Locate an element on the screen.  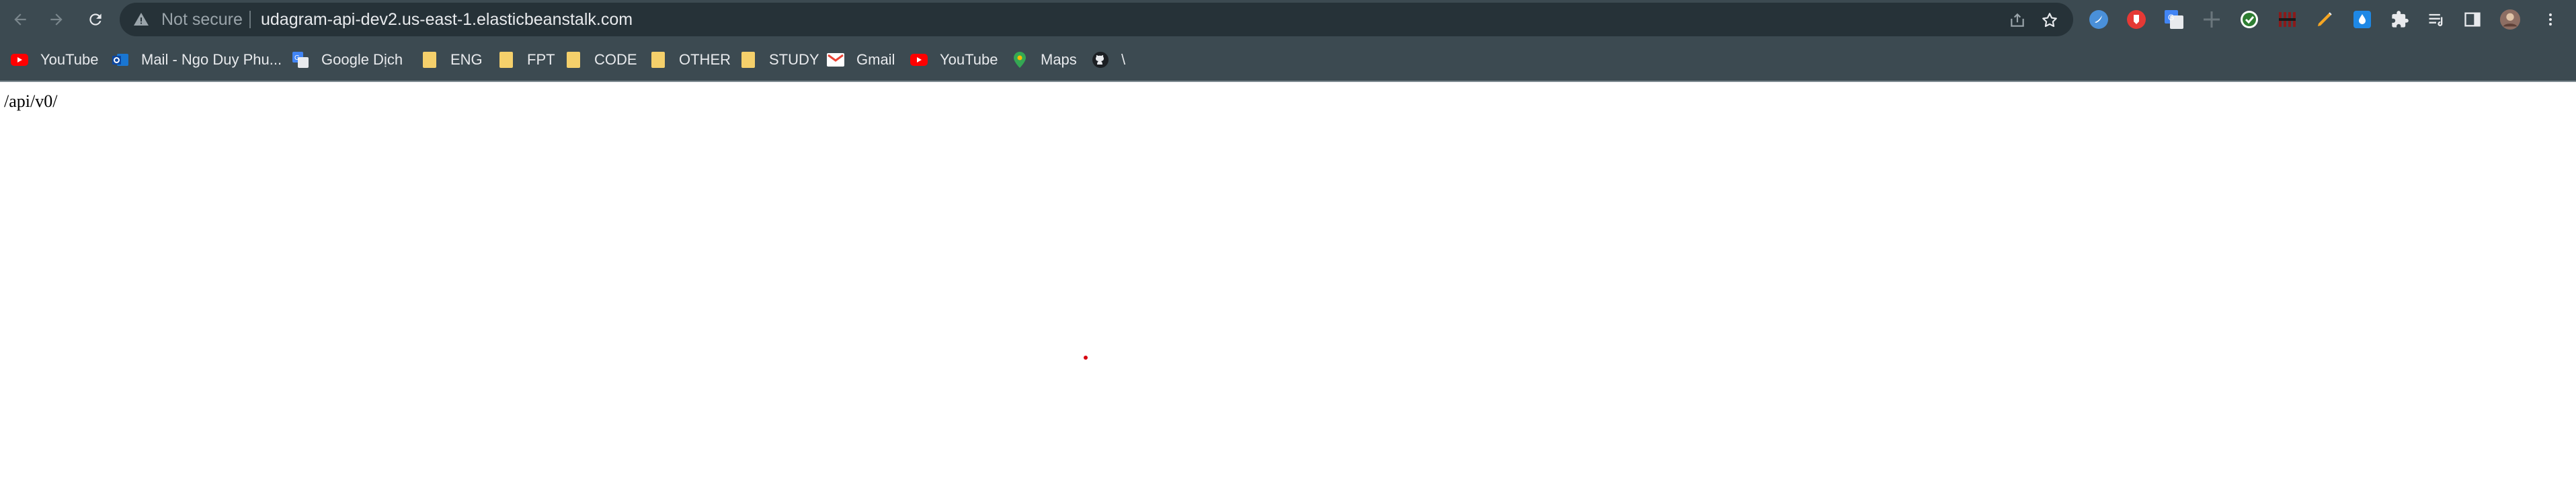
maps-icon is located at coordinates (1020, 60).